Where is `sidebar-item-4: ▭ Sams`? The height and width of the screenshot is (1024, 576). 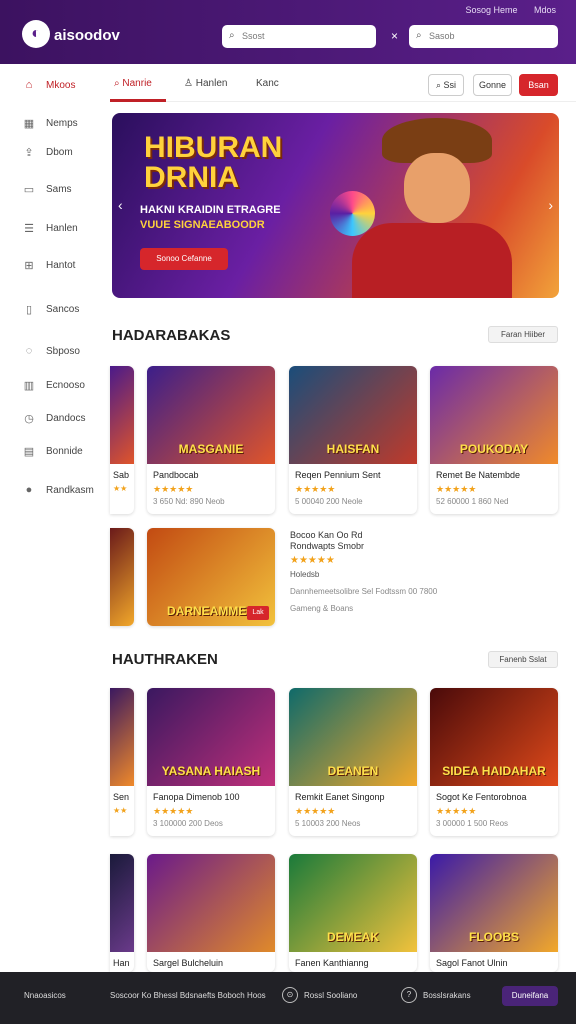 sidebar-item-4: ▭ Sams is located at coordinates (47, 189).